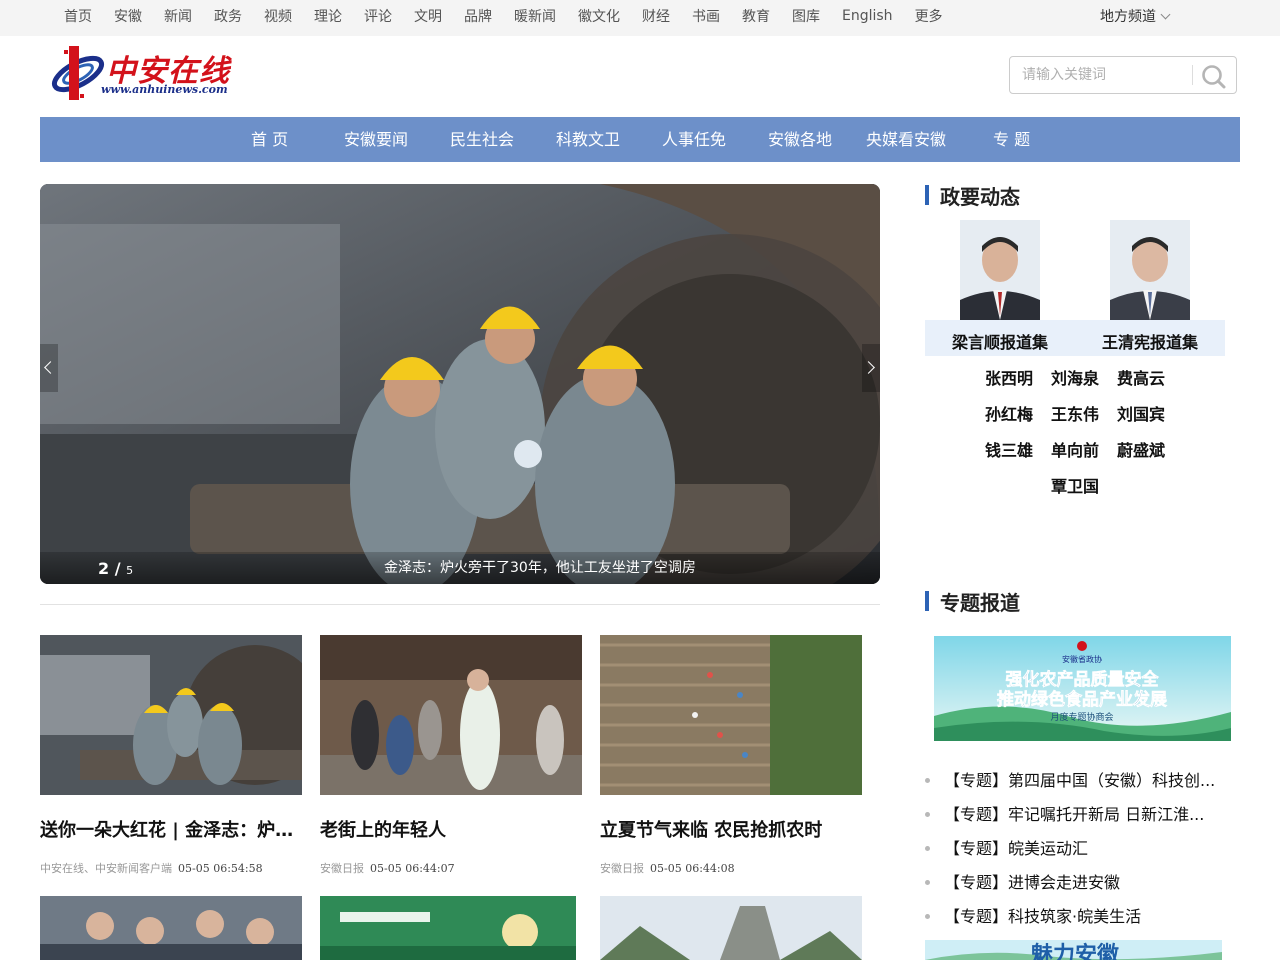 This screenshot has height=960, width=1280. Describe the element at coordinates (1009, 449) in the screenshot. I see `official-link: 钱三雄` at that location.